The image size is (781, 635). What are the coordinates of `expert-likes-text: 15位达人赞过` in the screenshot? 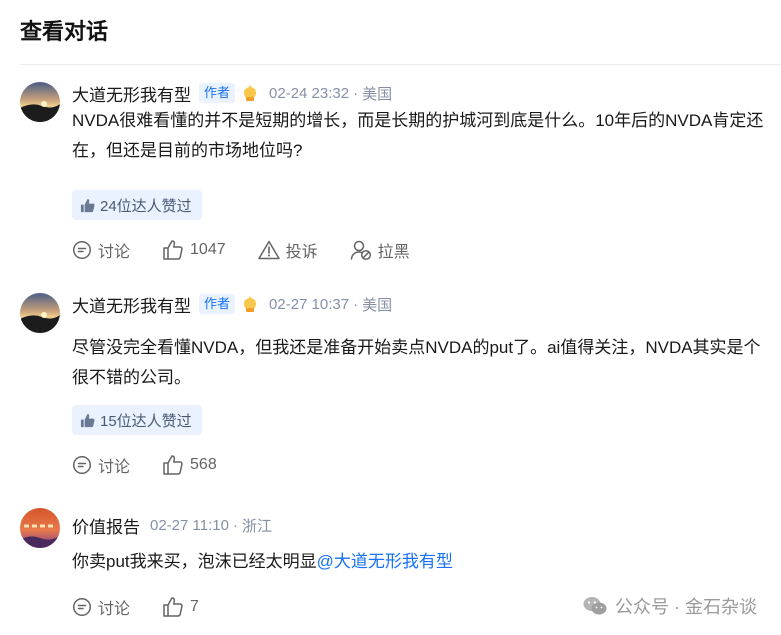 It's located at (146, 421).